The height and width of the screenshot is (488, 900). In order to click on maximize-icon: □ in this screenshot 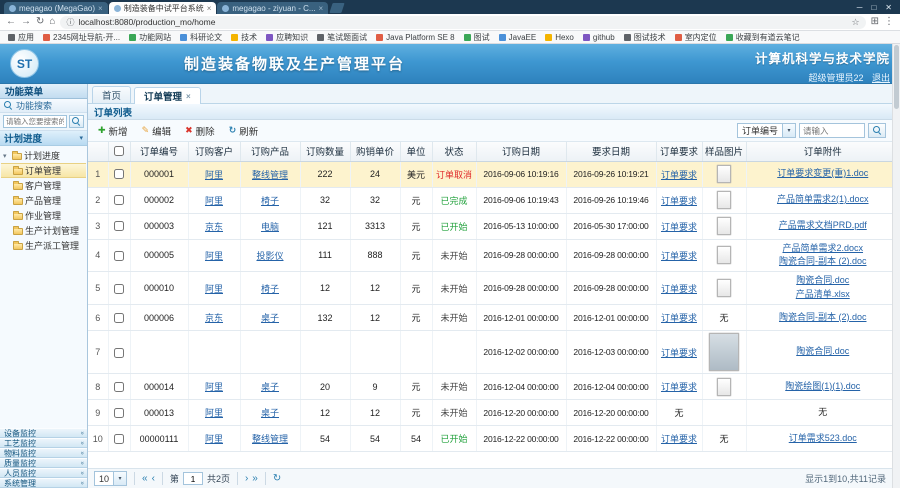, I will do `click(873, 7)`.